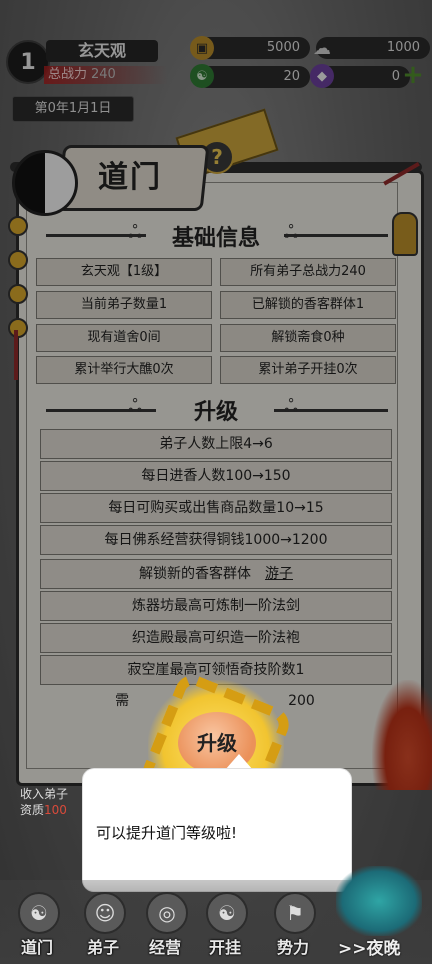 The height and width of the screenshot is (964, 432). What do you see at coordinates (55, 810) in the screenshot?
I see `aptitude-value: 100` at bounding box center [55, 810].